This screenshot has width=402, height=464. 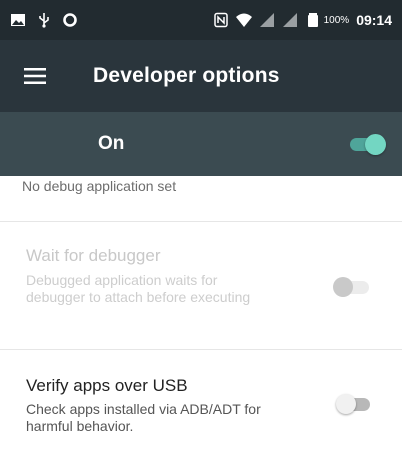 I want to click on battery-percent: 100%, so click(x=336, y=20).